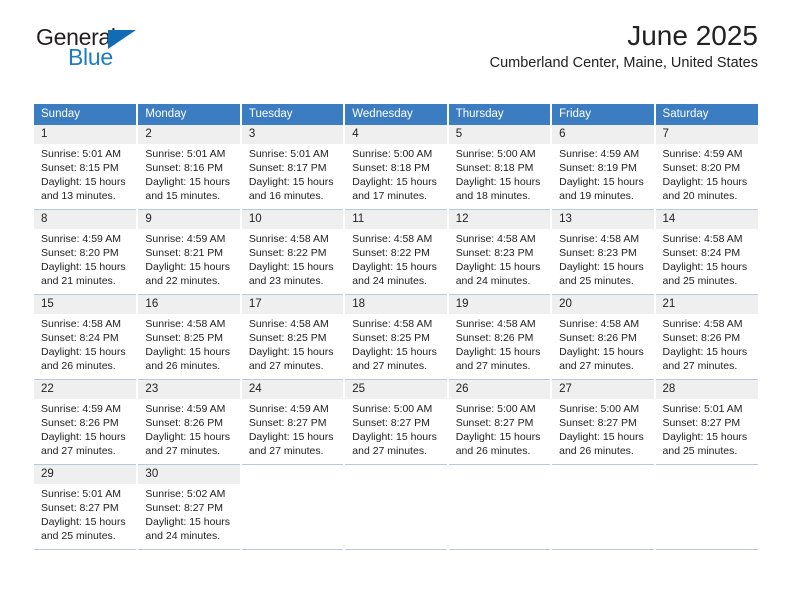 Image resolution: width=792 pixels, height=612 pixels. What do you see at coordinates (706, 114) in the screenshot?
I see `weekday-header-saturday: Saturday` at bounding box center [706, 114].